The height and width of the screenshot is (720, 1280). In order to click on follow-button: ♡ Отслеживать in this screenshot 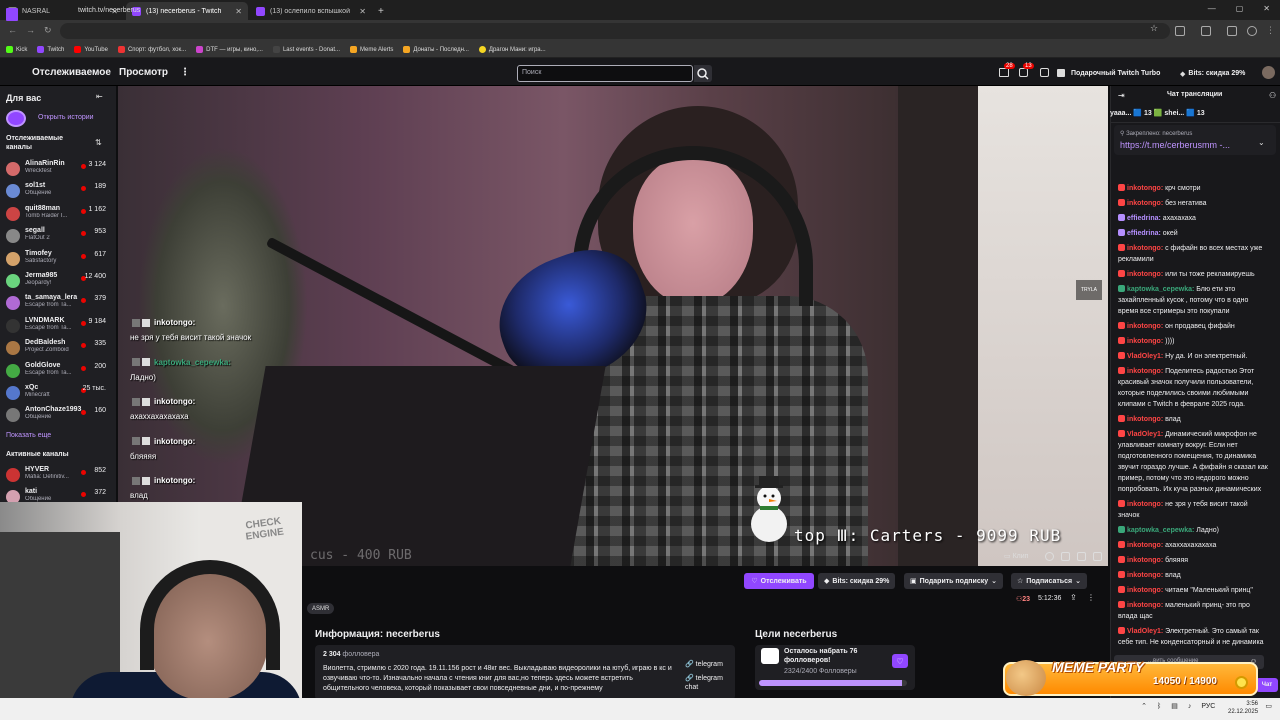, I will do `click(779, 581)`.